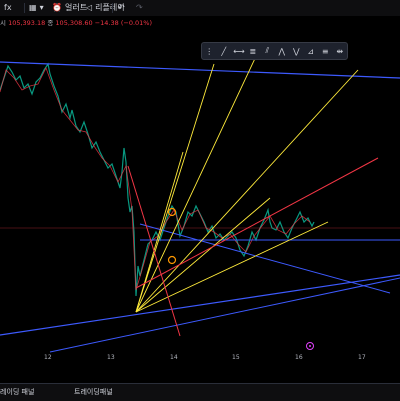 The width and height of the screenshot is (400, 401). What do you see at coordinates (311, 51) in the screenshot?
I see `projection-icon: ⊿` at bounding box center [311, 51].